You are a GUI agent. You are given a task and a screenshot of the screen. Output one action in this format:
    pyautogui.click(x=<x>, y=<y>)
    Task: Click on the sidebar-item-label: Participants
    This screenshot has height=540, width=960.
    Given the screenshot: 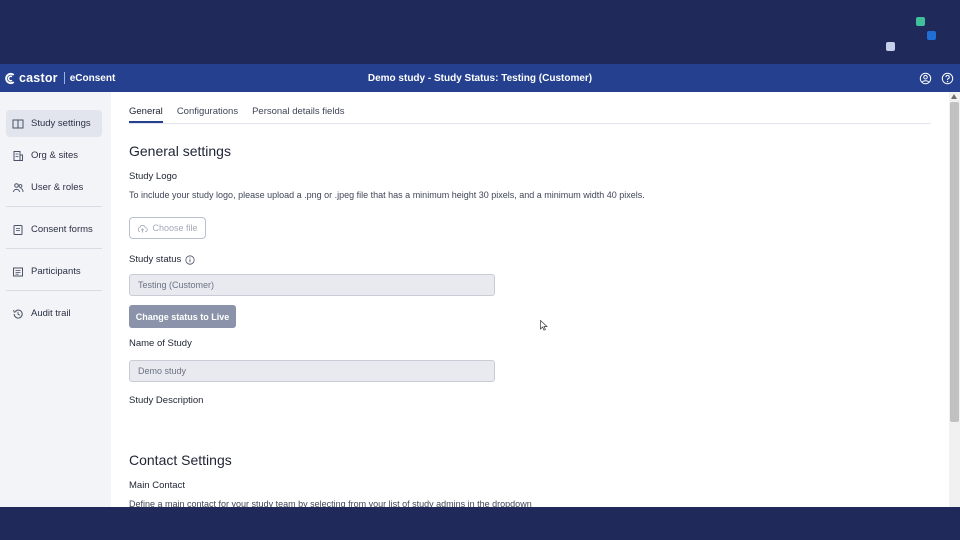 What is the action you would take?
    pyautogui.click(x=56, y=271)
    